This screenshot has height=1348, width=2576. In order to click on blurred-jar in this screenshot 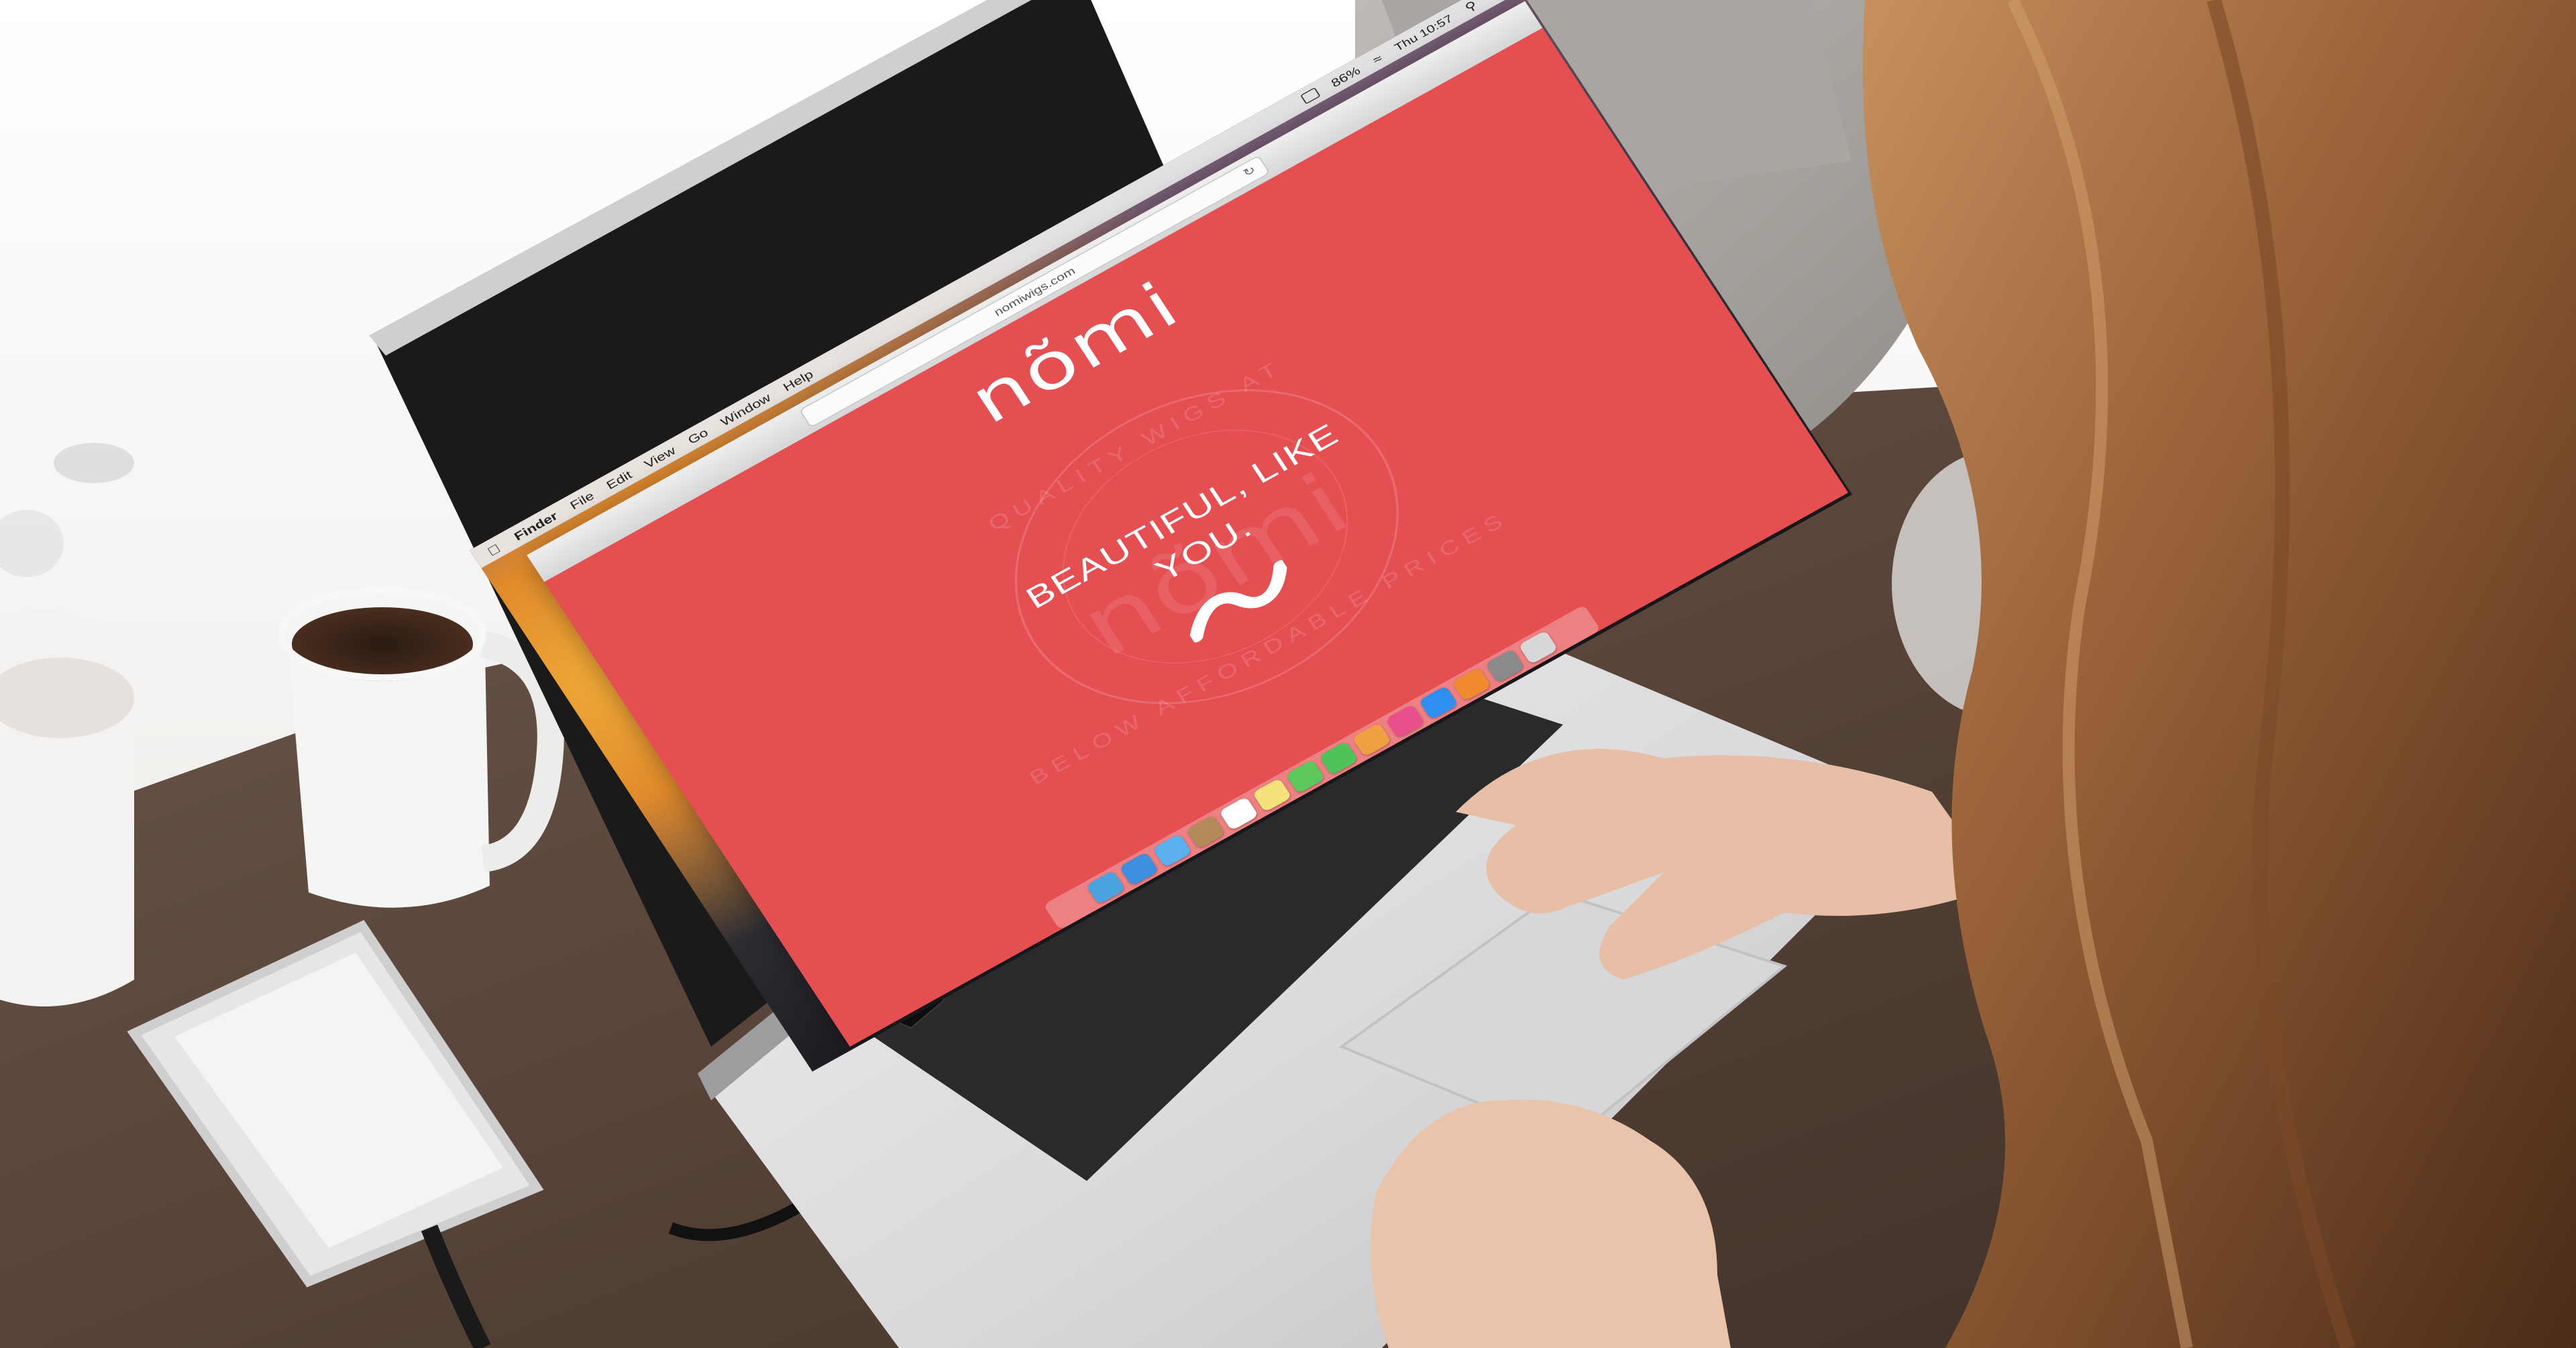, I will do `click(94, 463)`.